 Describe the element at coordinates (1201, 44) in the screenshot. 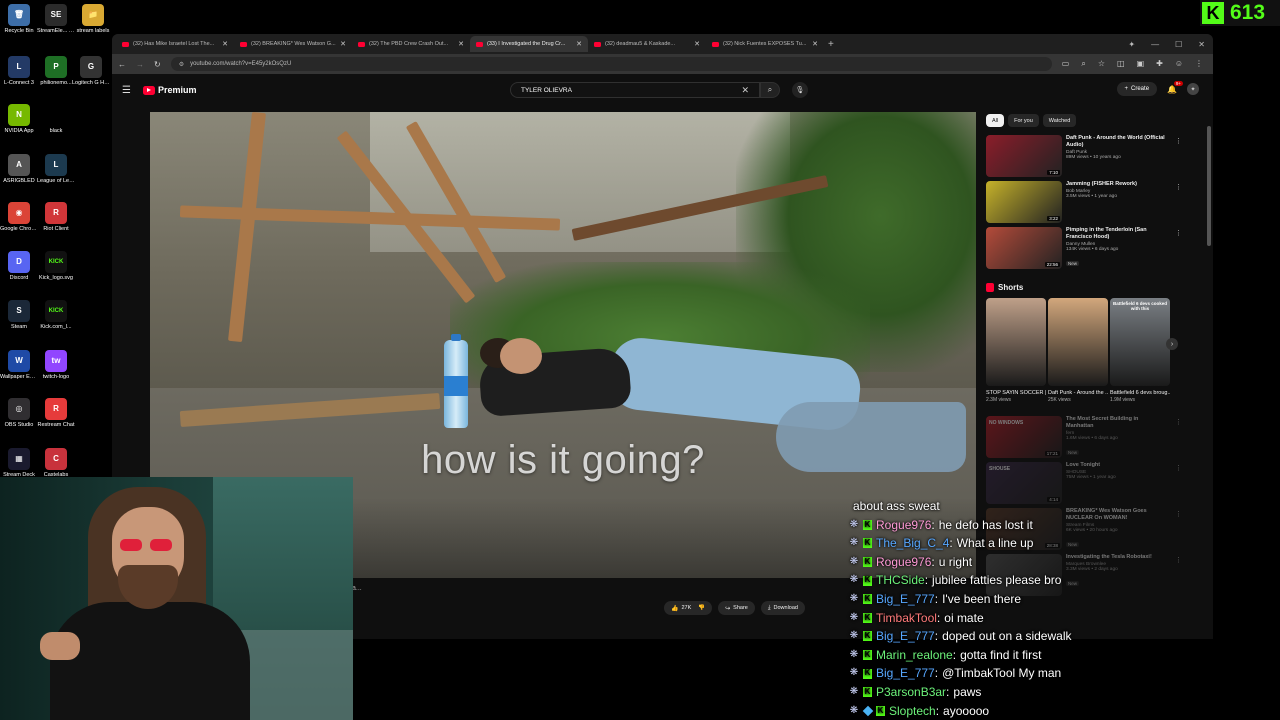

I see `close-window-button: ✕` at that location.